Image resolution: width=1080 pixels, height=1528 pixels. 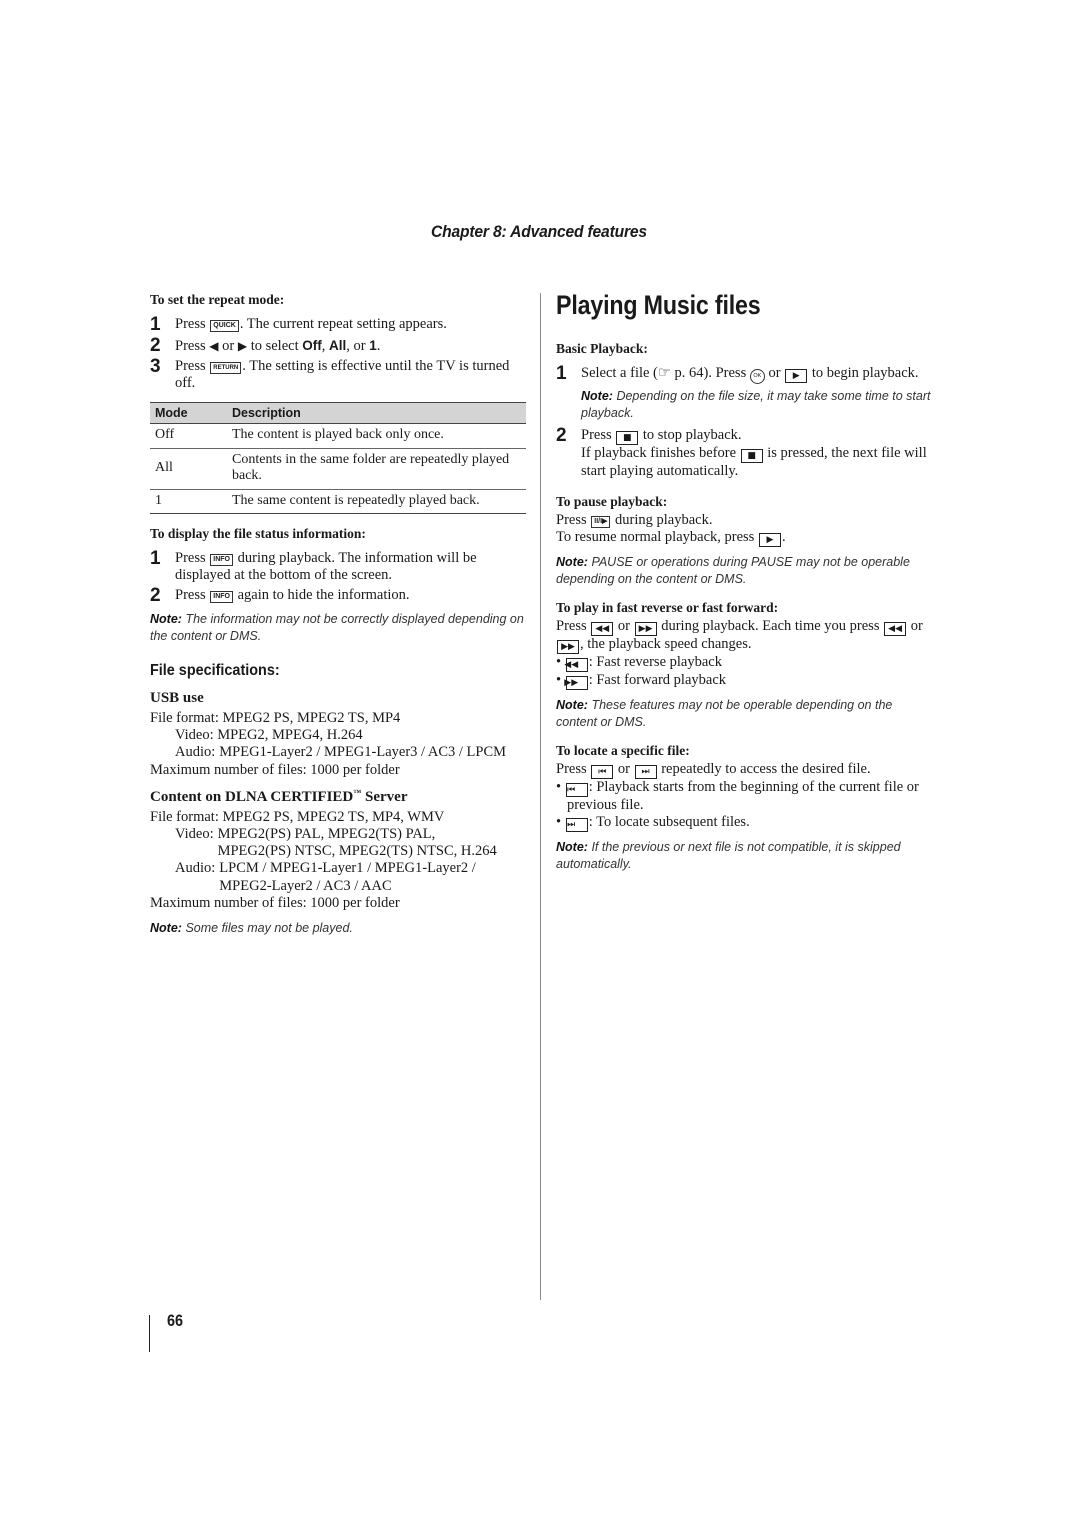 I want to click on left-arrow-icon: ◀, so click(x=214, y=346).